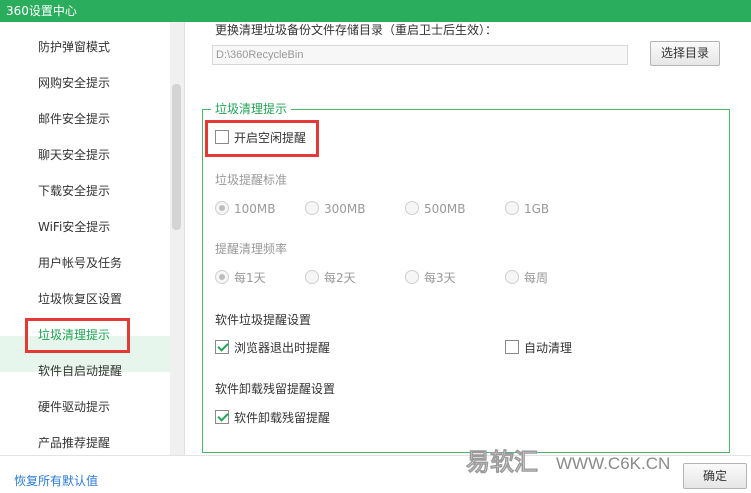 This screenshot has width=751, height=493. Describe the element at coordinates (340, 278) in the screenshot. I see `frequency-option-2day: 每2天` at that location.